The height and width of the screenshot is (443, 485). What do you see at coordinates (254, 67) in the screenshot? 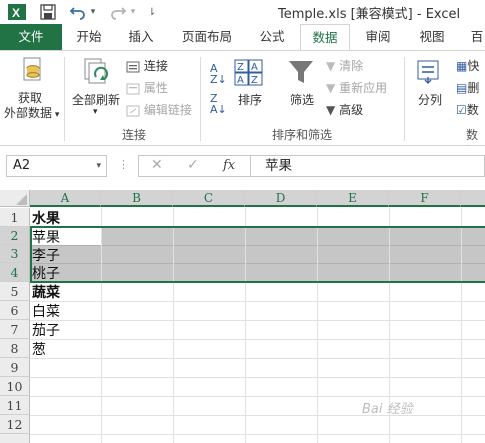
I see `svg-text: A` at bounding box center [254, 67].